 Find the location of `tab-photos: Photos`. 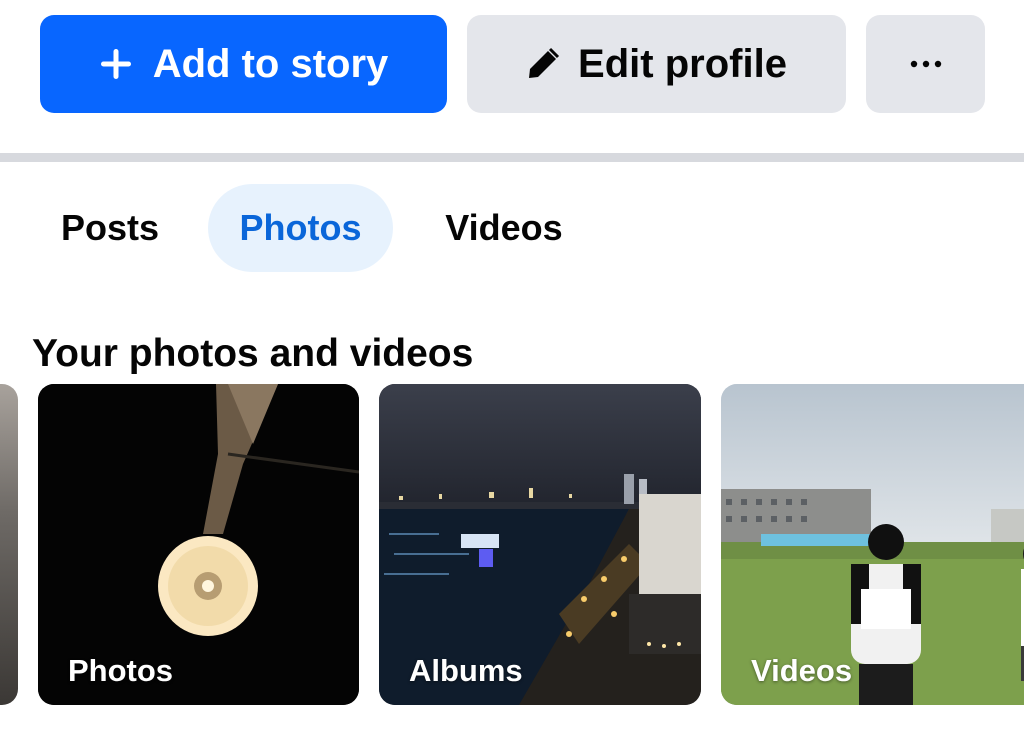

tab-photos: Photos is located at coordinates (300, 228).